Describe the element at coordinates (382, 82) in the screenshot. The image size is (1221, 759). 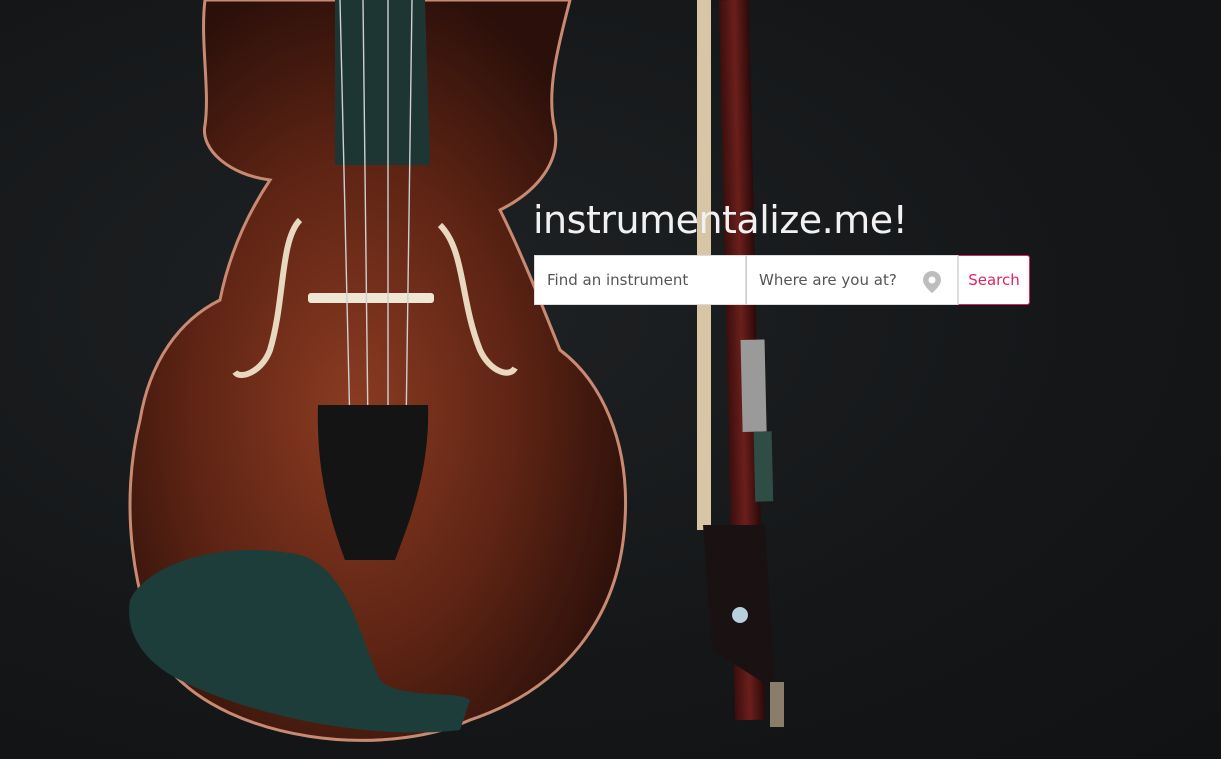
I see `violin-fingerboard` at that location.